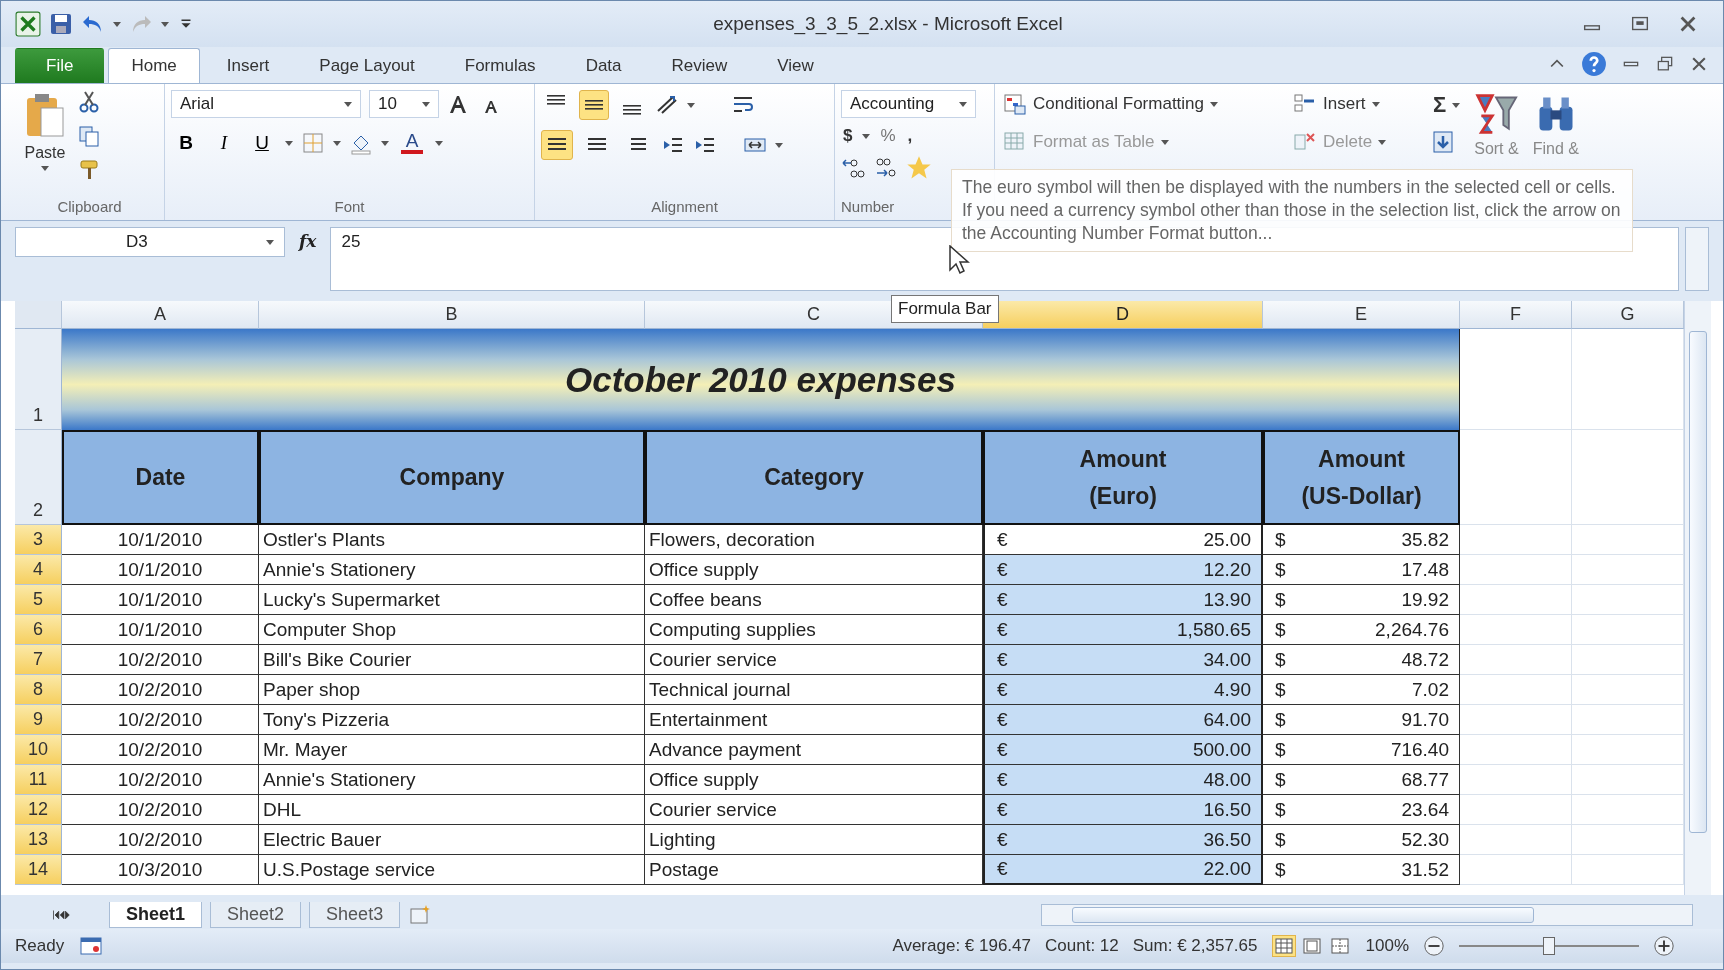 The height and width of the screenshot is (970, 1724). Describe the element at coordinates (848, 136) in the screenshot. I see `currency-button: $` at that location.